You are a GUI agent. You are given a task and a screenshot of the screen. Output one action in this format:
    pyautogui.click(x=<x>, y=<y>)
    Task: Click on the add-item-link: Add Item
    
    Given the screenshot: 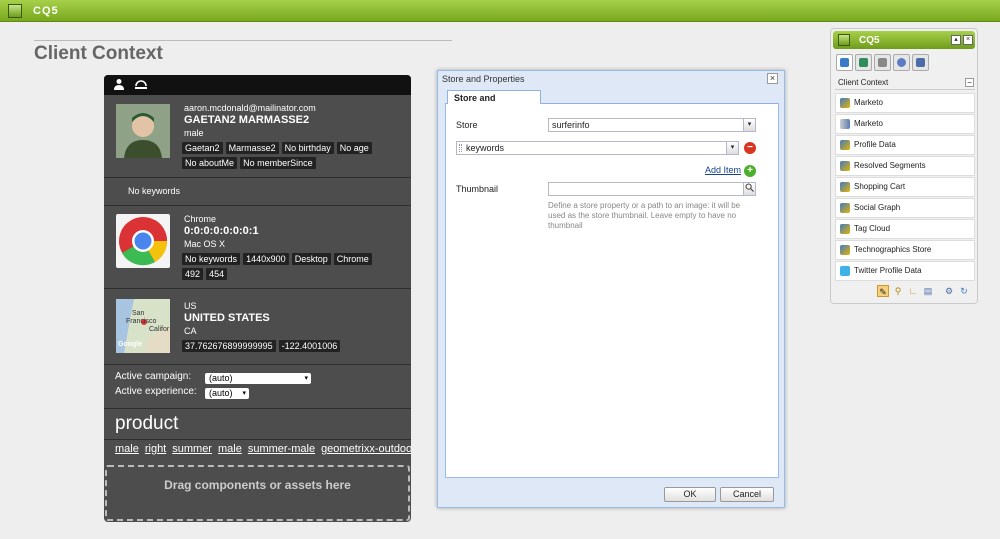 What is the action you would take?
    pyautogui.click(x=723, y=170)
    